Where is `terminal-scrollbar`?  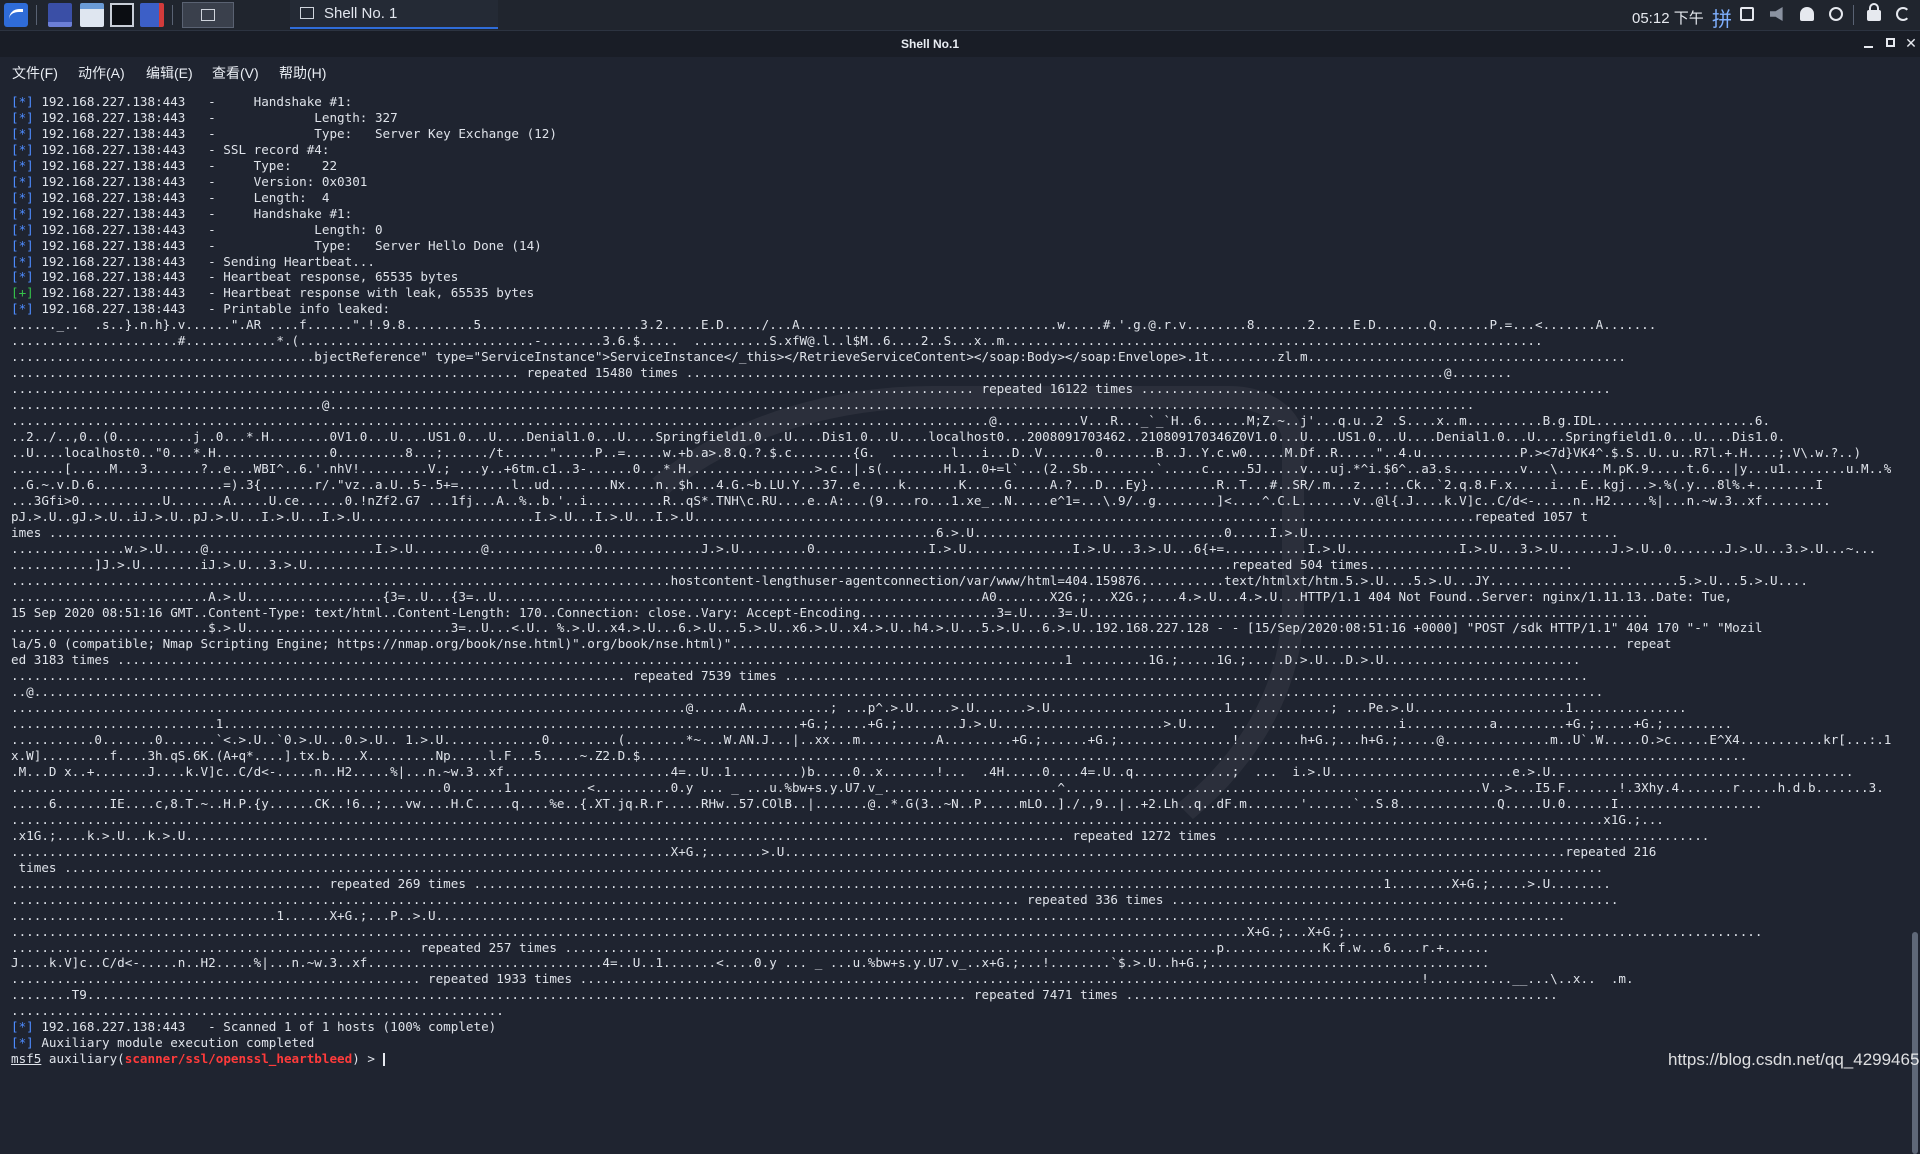
terminal-scrollbar is located at coordinates (1915, 620).